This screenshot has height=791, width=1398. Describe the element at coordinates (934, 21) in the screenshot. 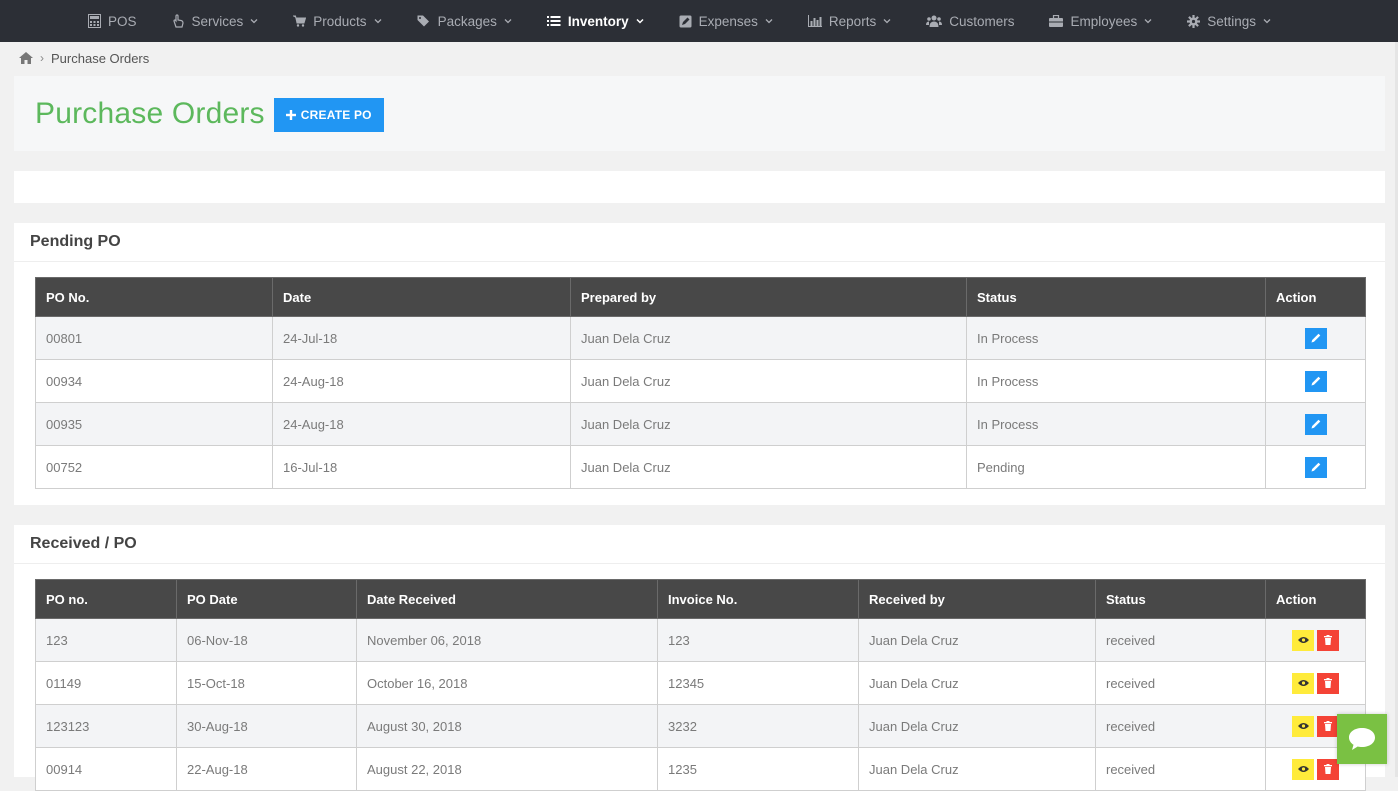

I see `users-icon` at that location.